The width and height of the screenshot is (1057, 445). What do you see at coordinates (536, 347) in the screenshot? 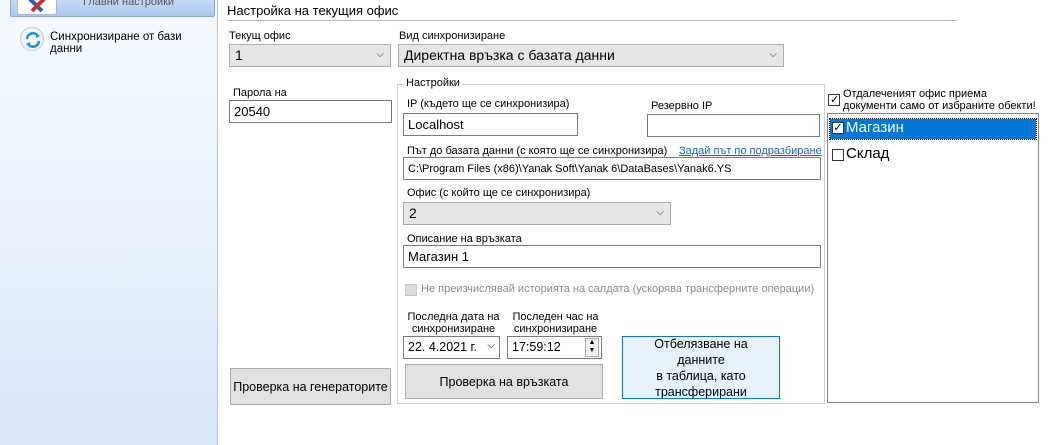
I see `last-time-value: 17:59:12` at bounding box center [536, 347].